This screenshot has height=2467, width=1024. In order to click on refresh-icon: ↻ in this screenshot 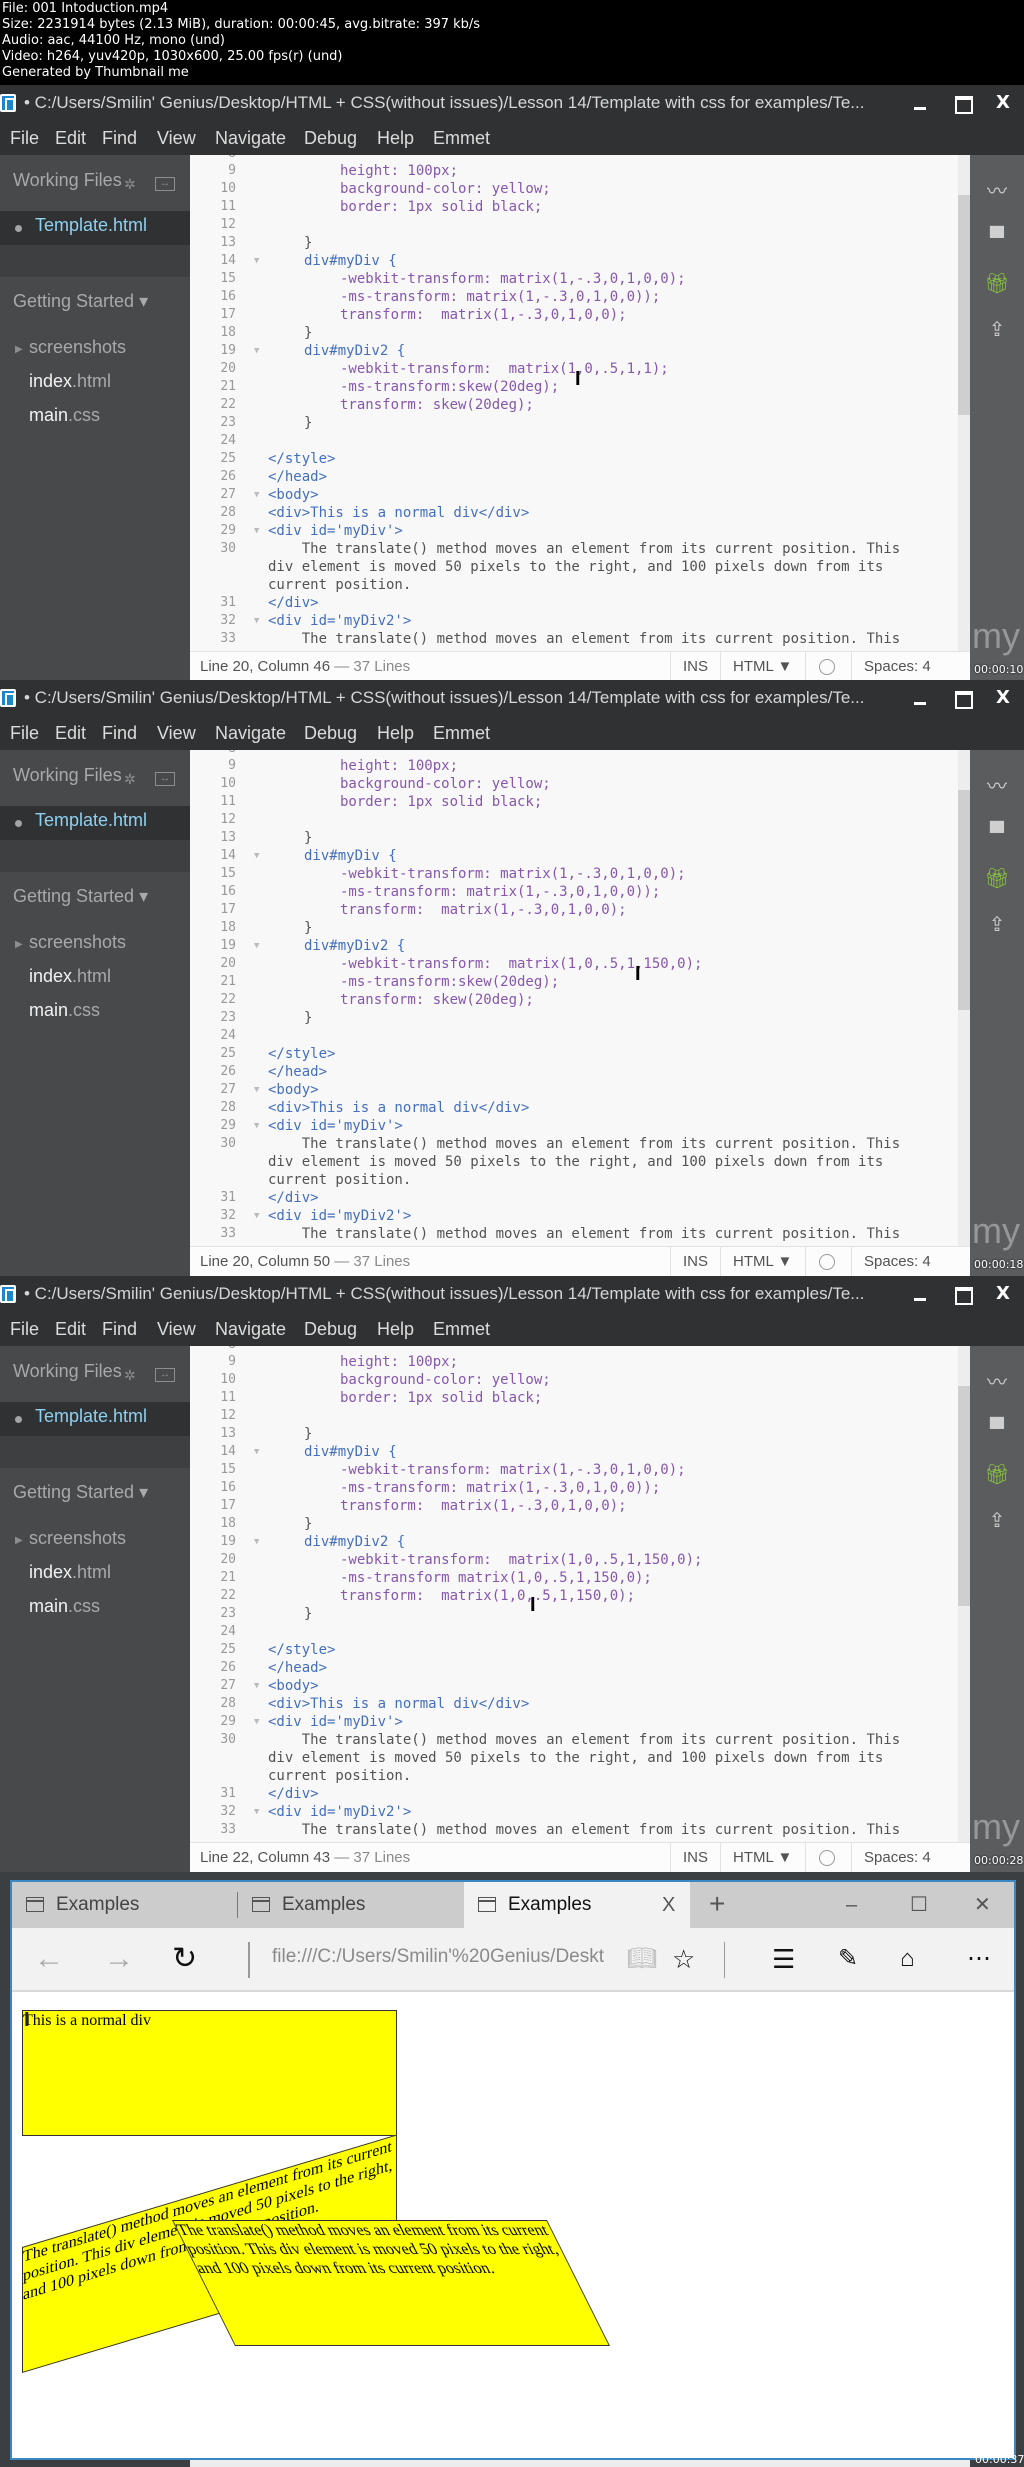, I will do `click(184, 1959)`.